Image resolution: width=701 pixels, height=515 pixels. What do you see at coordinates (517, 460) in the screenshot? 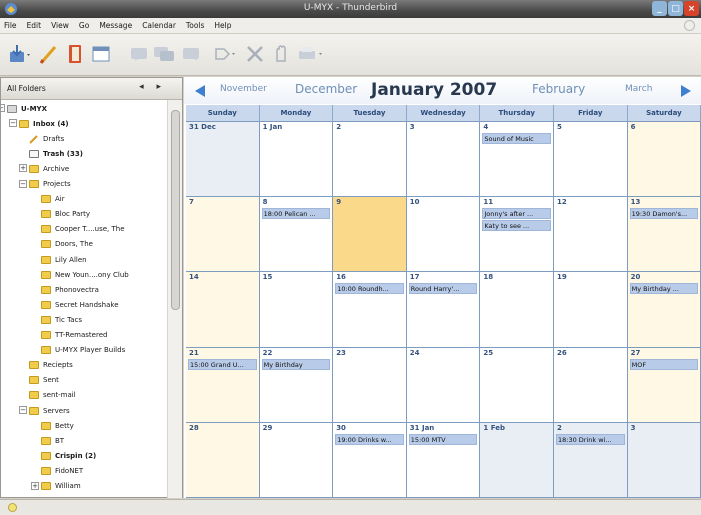
I see `day-cell: 1 Feb` at bounding box center [517, 460].